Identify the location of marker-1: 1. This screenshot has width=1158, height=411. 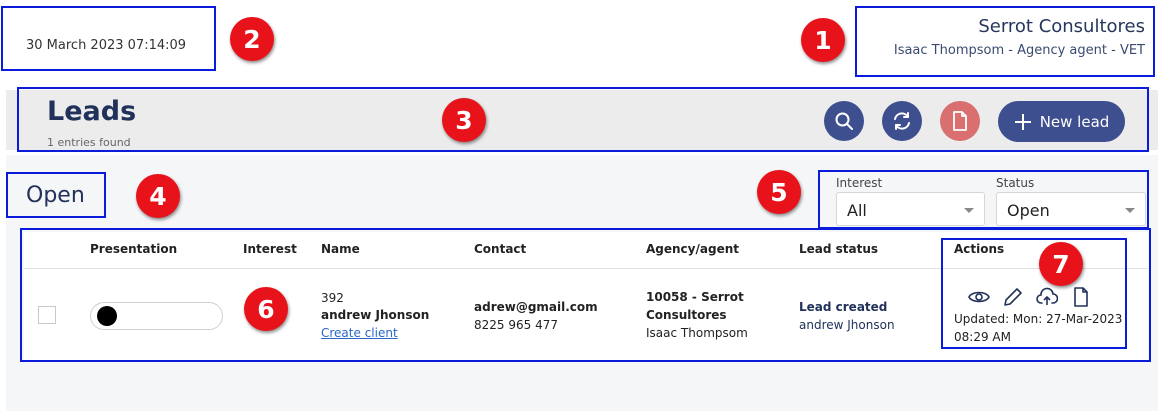
(823, 40).